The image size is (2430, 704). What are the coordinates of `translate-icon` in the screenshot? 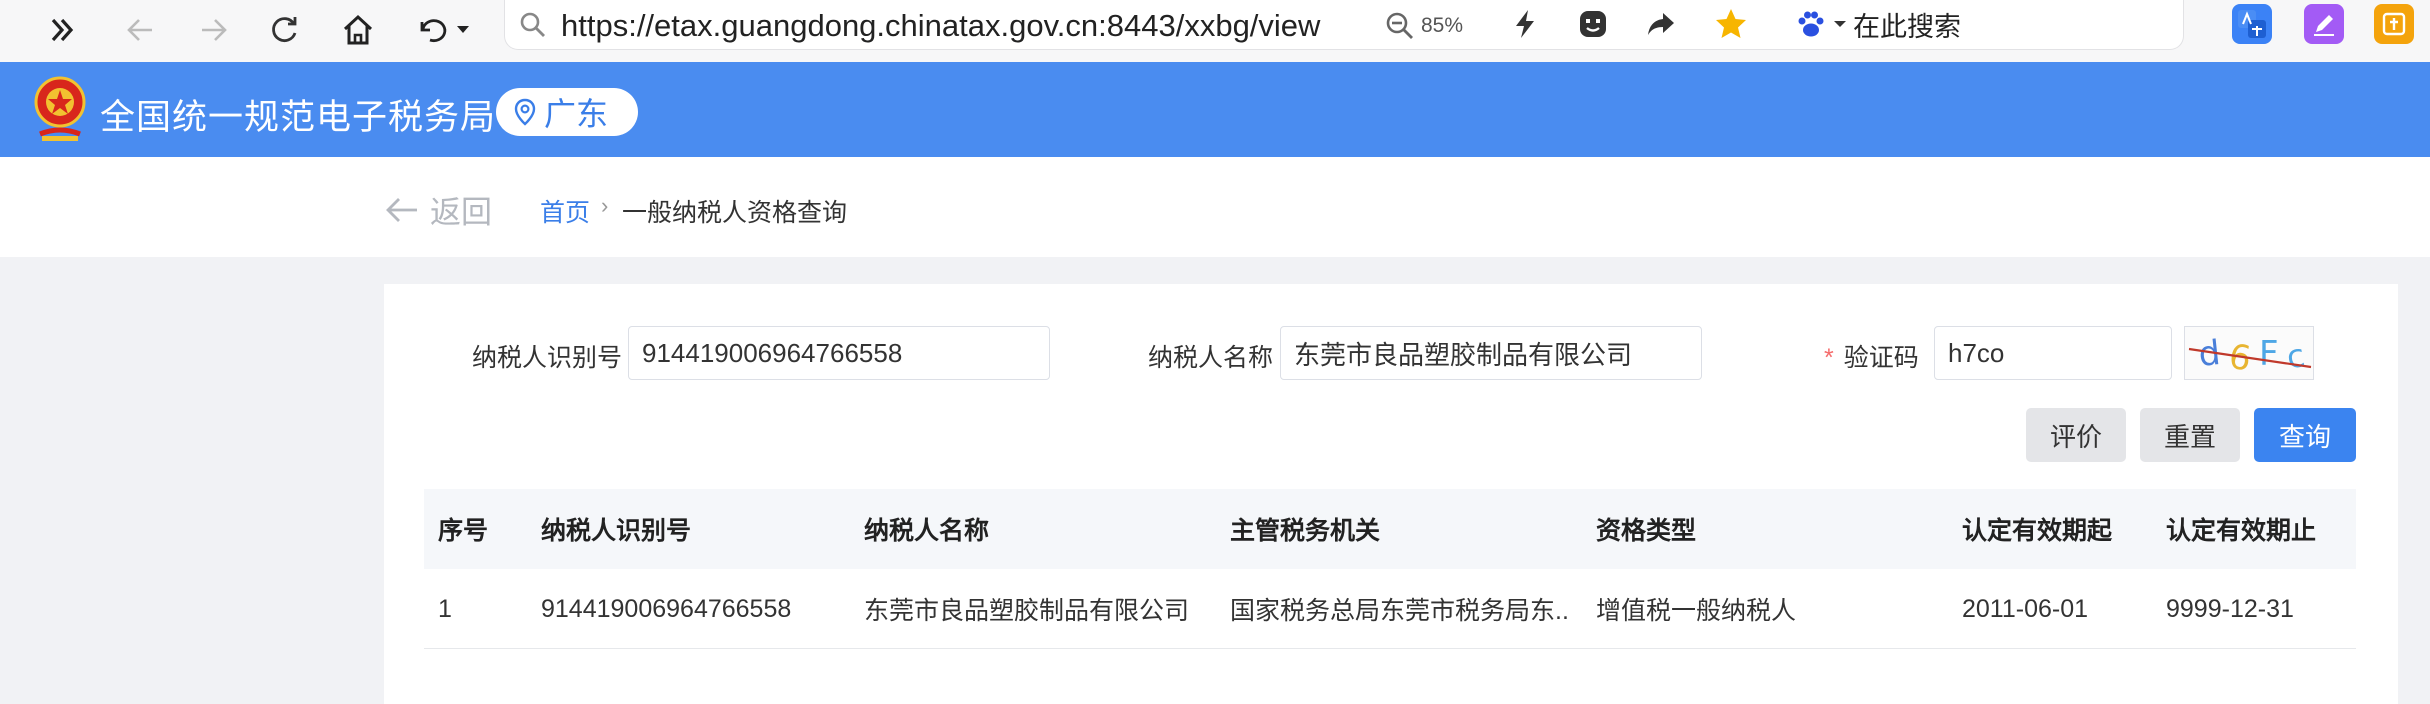 It's located at (2252, 24).